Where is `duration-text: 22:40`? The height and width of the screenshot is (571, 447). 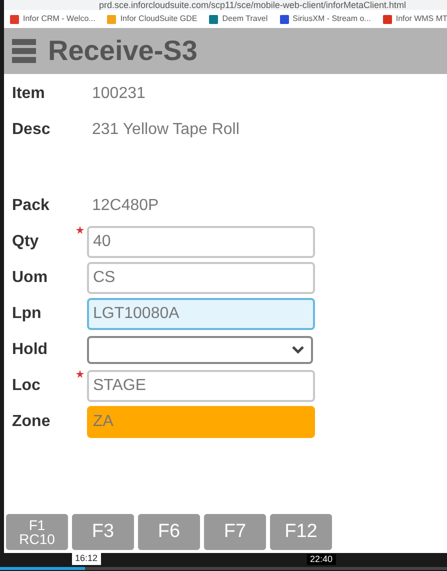
duration-text: 22:40 is located at coordinates (321, 559).